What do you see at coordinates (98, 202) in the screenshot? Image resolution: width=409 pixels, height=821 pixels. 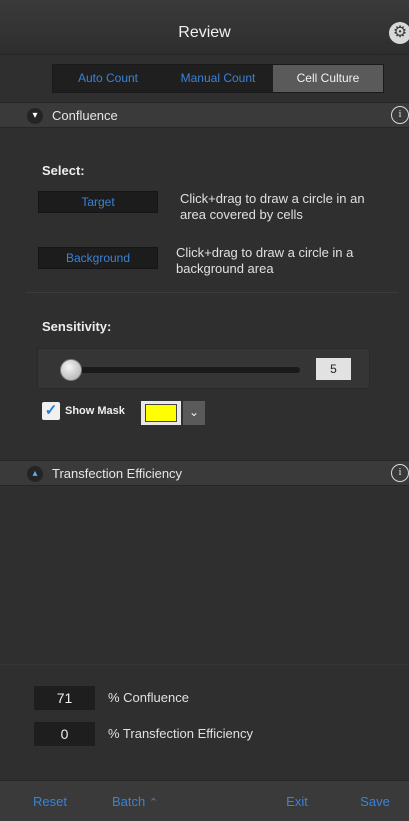 I see `target-button: Target` at bounding box center [98, 202].